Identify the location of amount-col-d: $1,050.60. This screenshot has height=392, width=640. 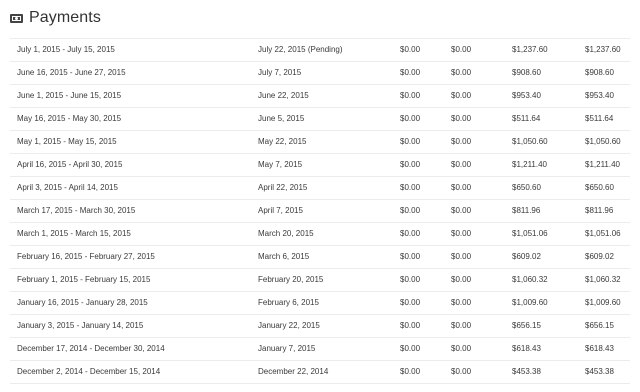
(603, 141).